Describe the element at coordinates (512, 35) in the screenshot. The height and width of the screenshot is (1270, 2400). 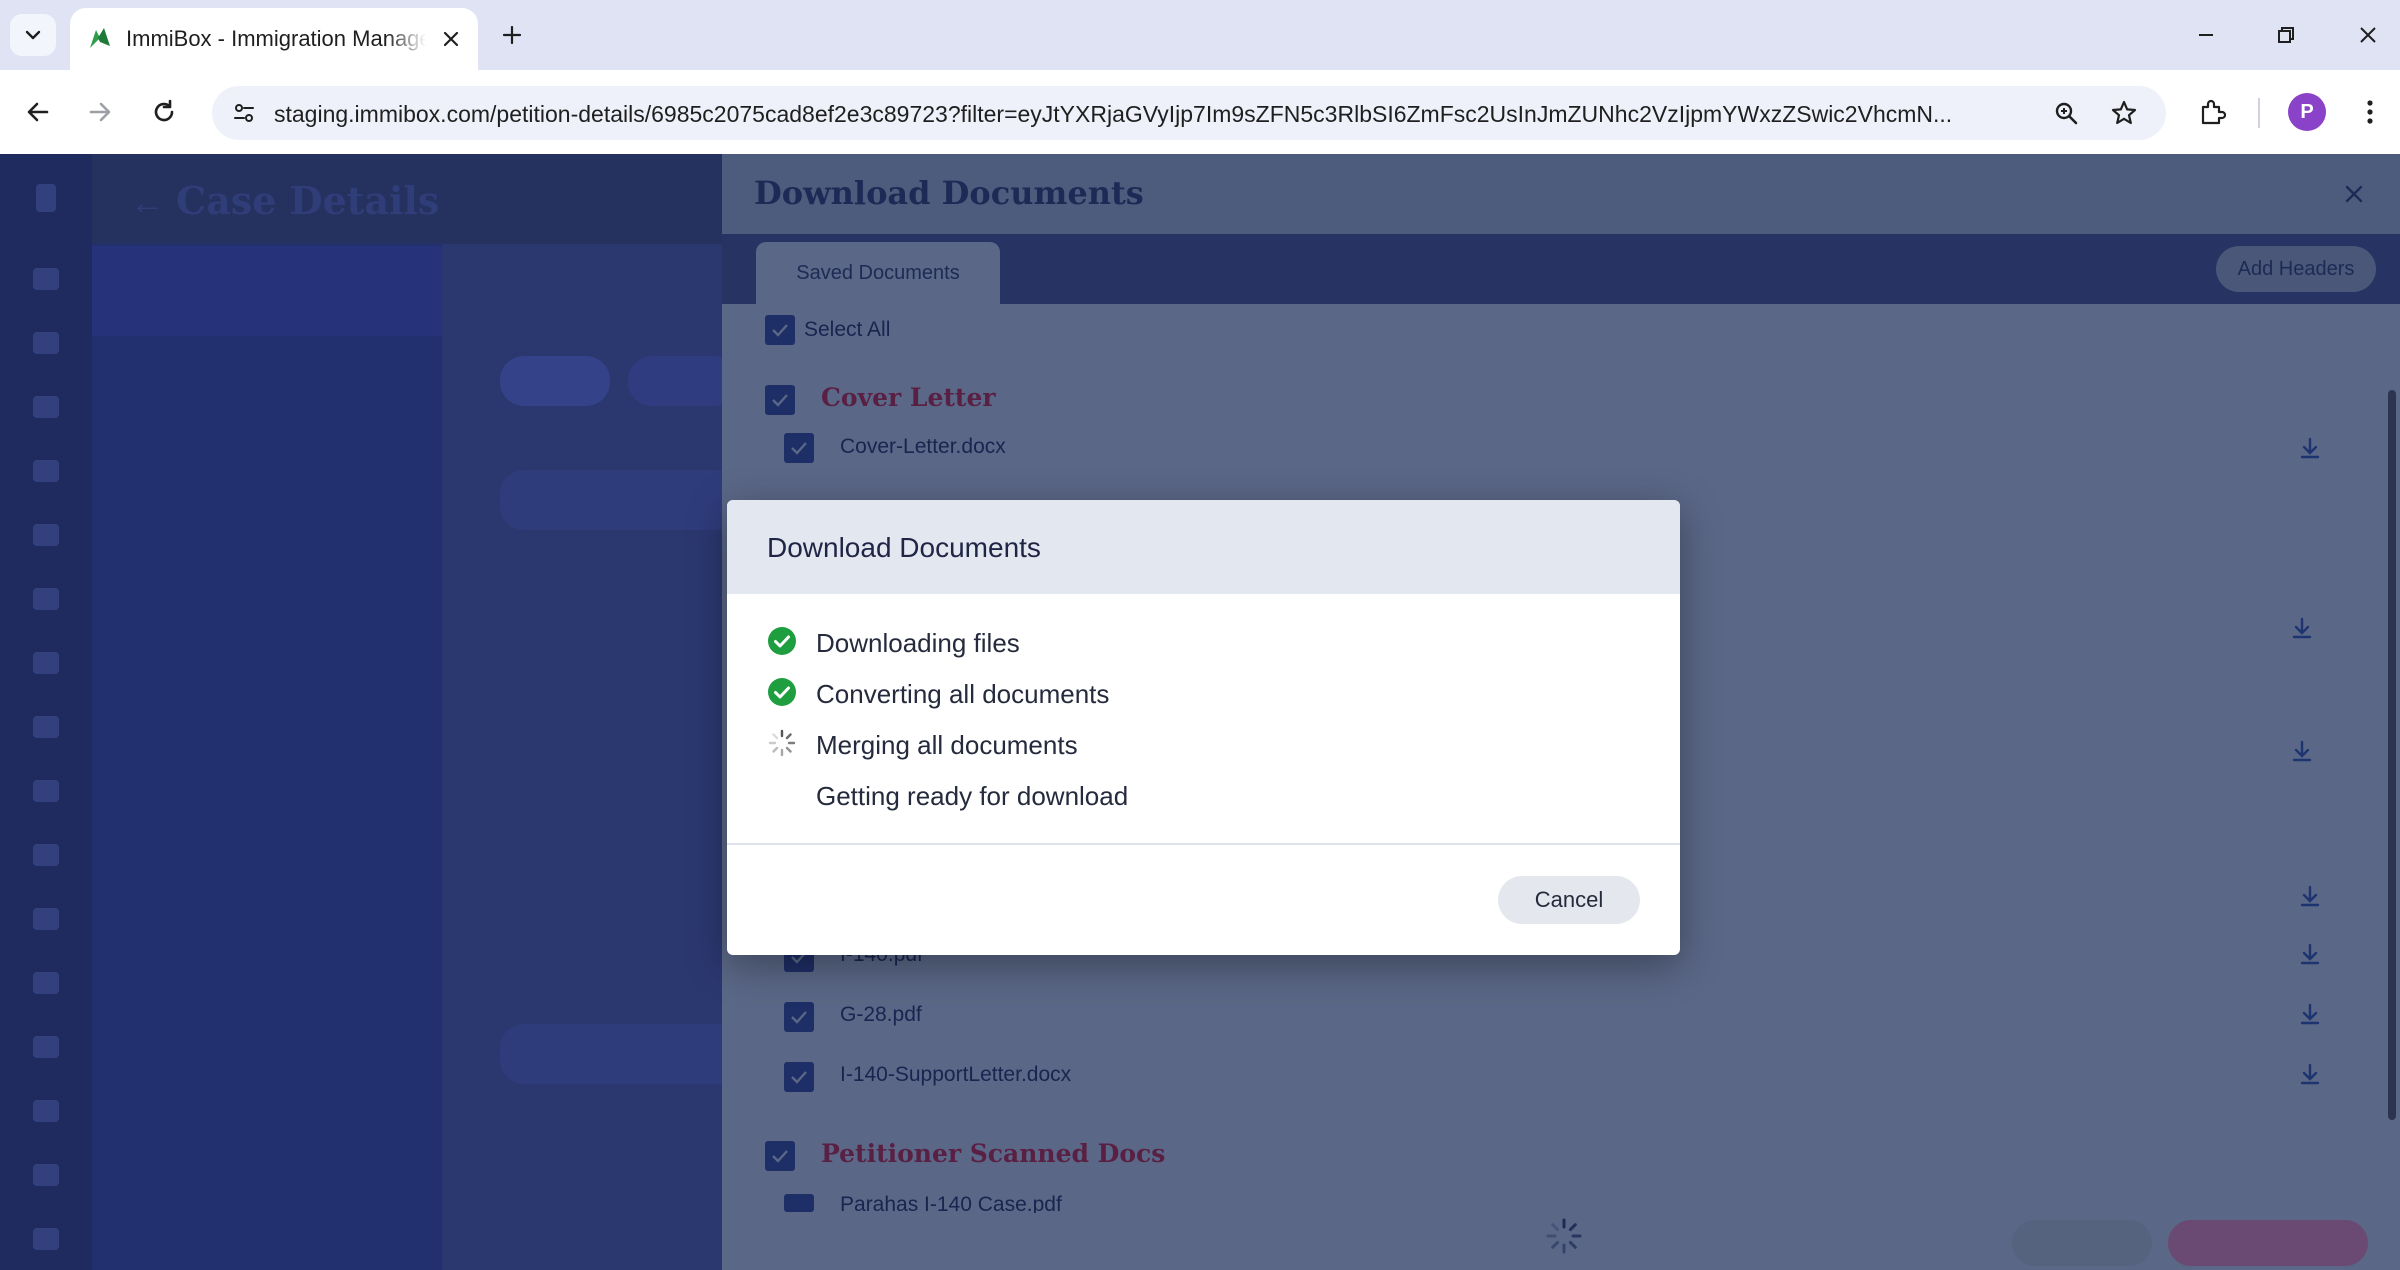
I see `plus-icon` at that location.